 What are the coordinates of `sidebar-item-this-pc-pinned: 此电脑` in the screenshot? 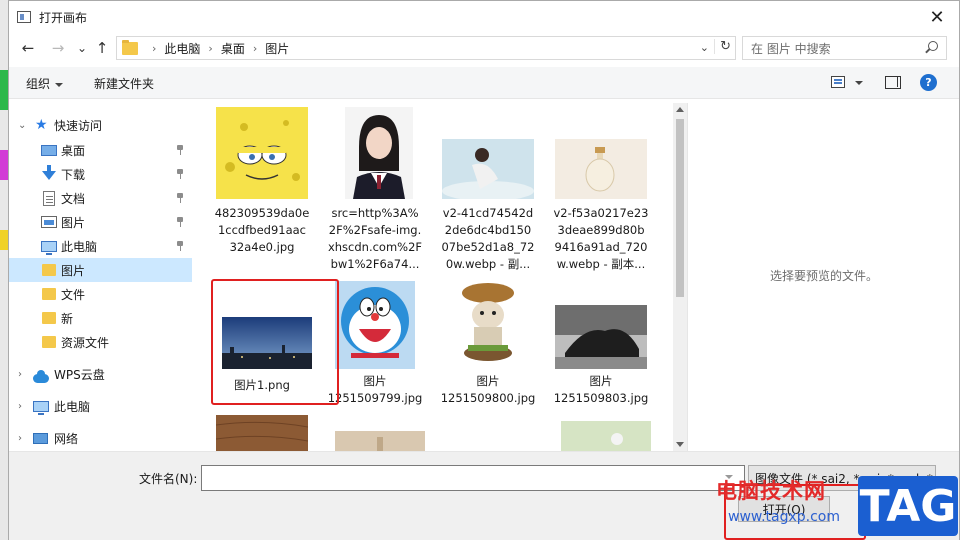 It's located at (100, 246).